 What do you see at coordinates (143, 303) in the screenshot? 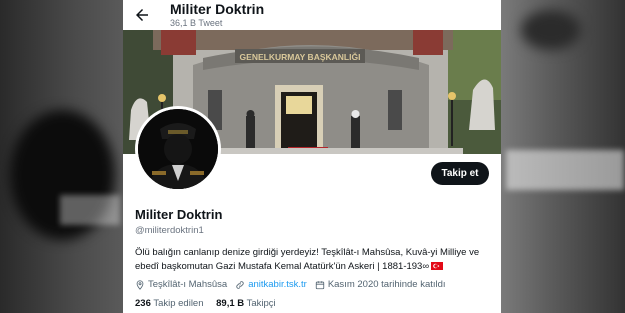
I see `following-count: 236` at bounding box center [143, 303].